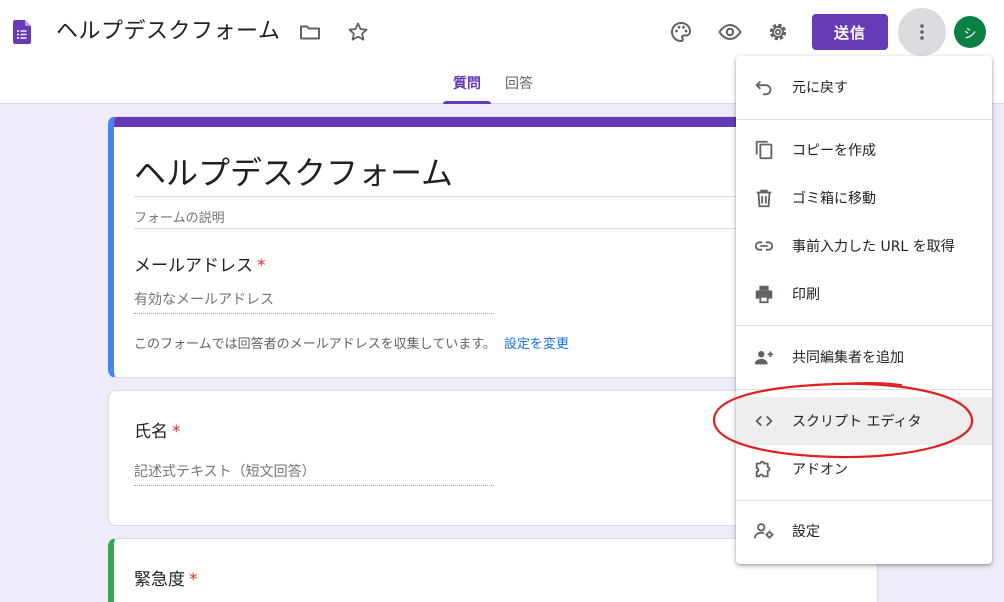  Describe the element at coordinates (764, 150) in the screenshot. I see `copy-icon` at that location.